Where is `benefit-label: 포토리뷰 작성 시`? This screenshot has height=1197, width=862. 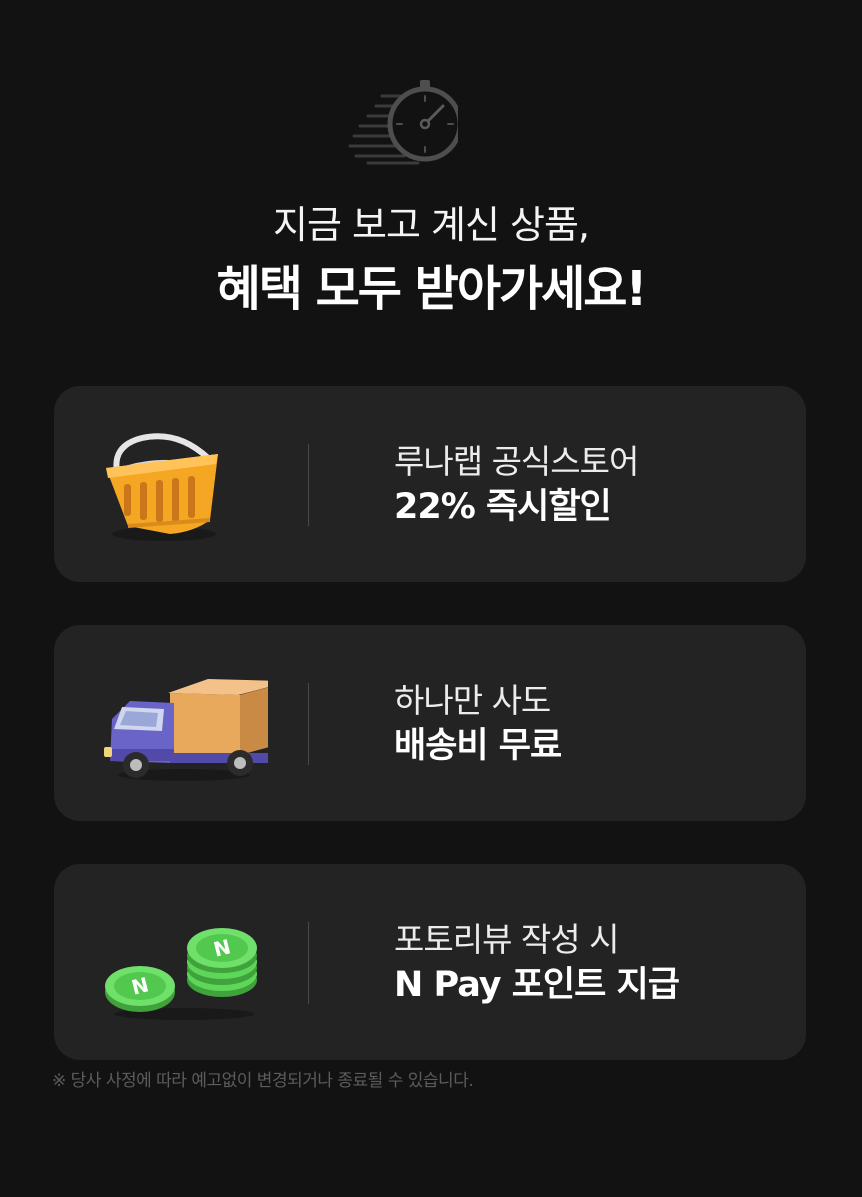 benefit-label: 포토리뷰 작성 시 is located at coordinates (506, 939).